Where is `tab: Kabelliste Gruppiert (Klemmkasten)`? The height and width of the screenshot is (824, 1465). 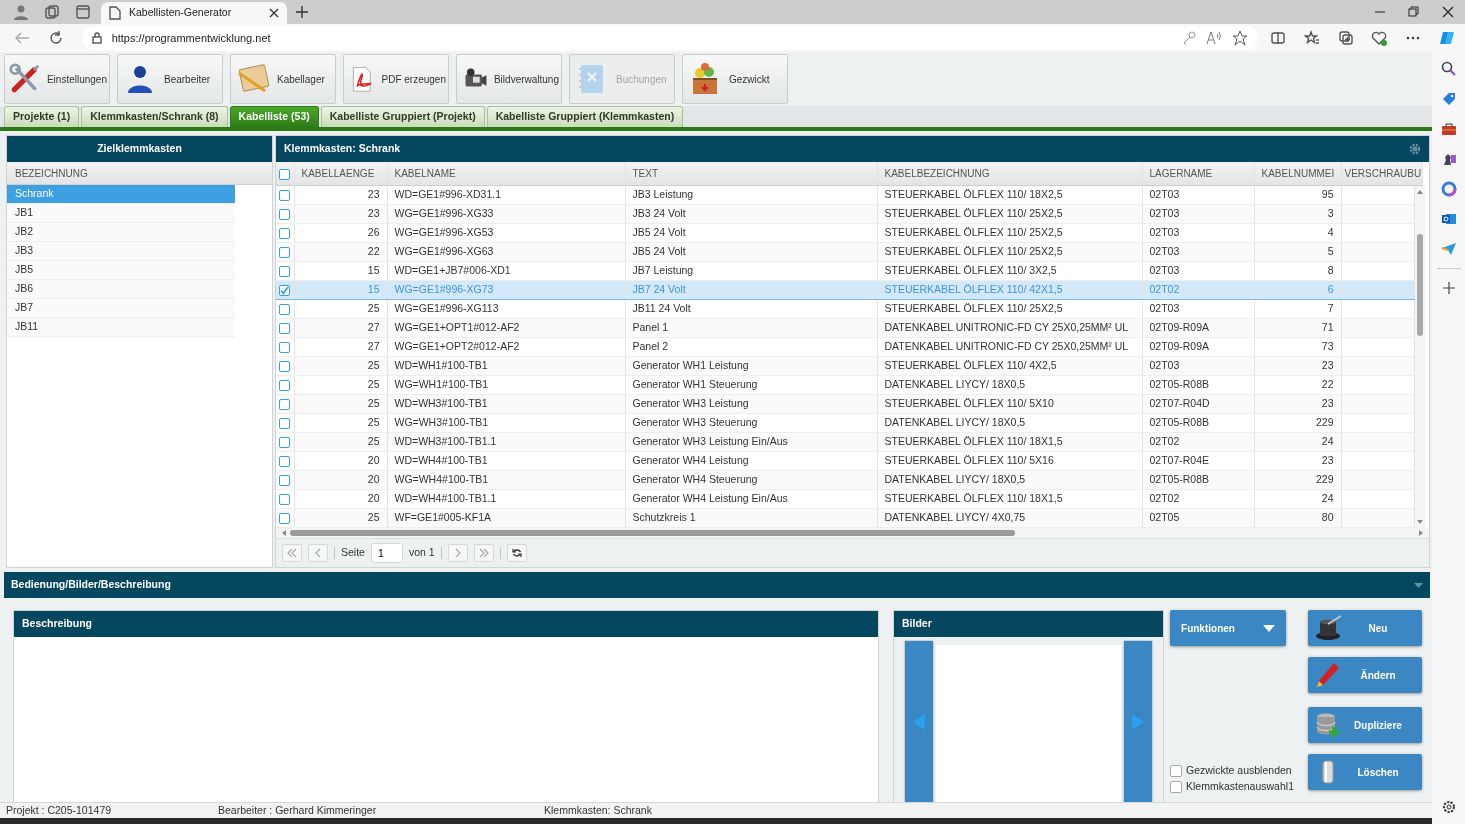
tab: Kabelliste Gruppiert (Klemmkasten) is located at coordinates (585, 116).